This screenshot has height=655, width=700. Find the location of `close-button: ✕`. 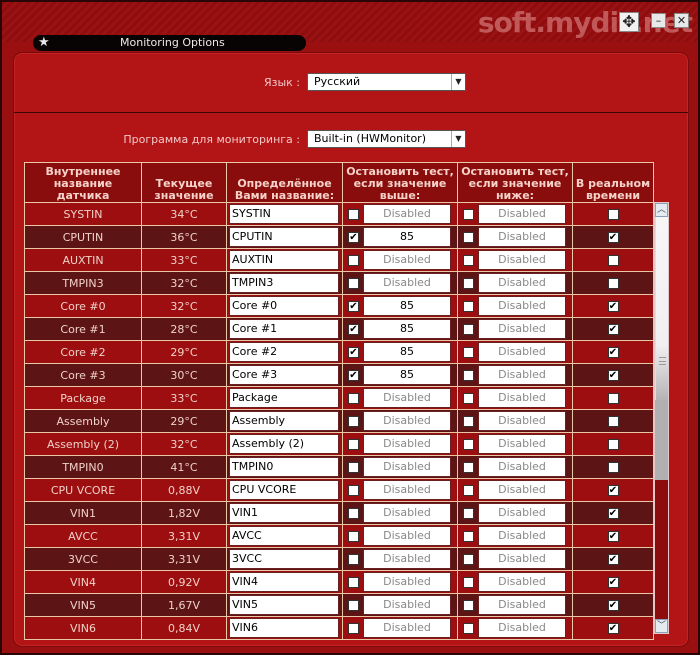

close-button: ✕ is located at coordinates (681, 20).